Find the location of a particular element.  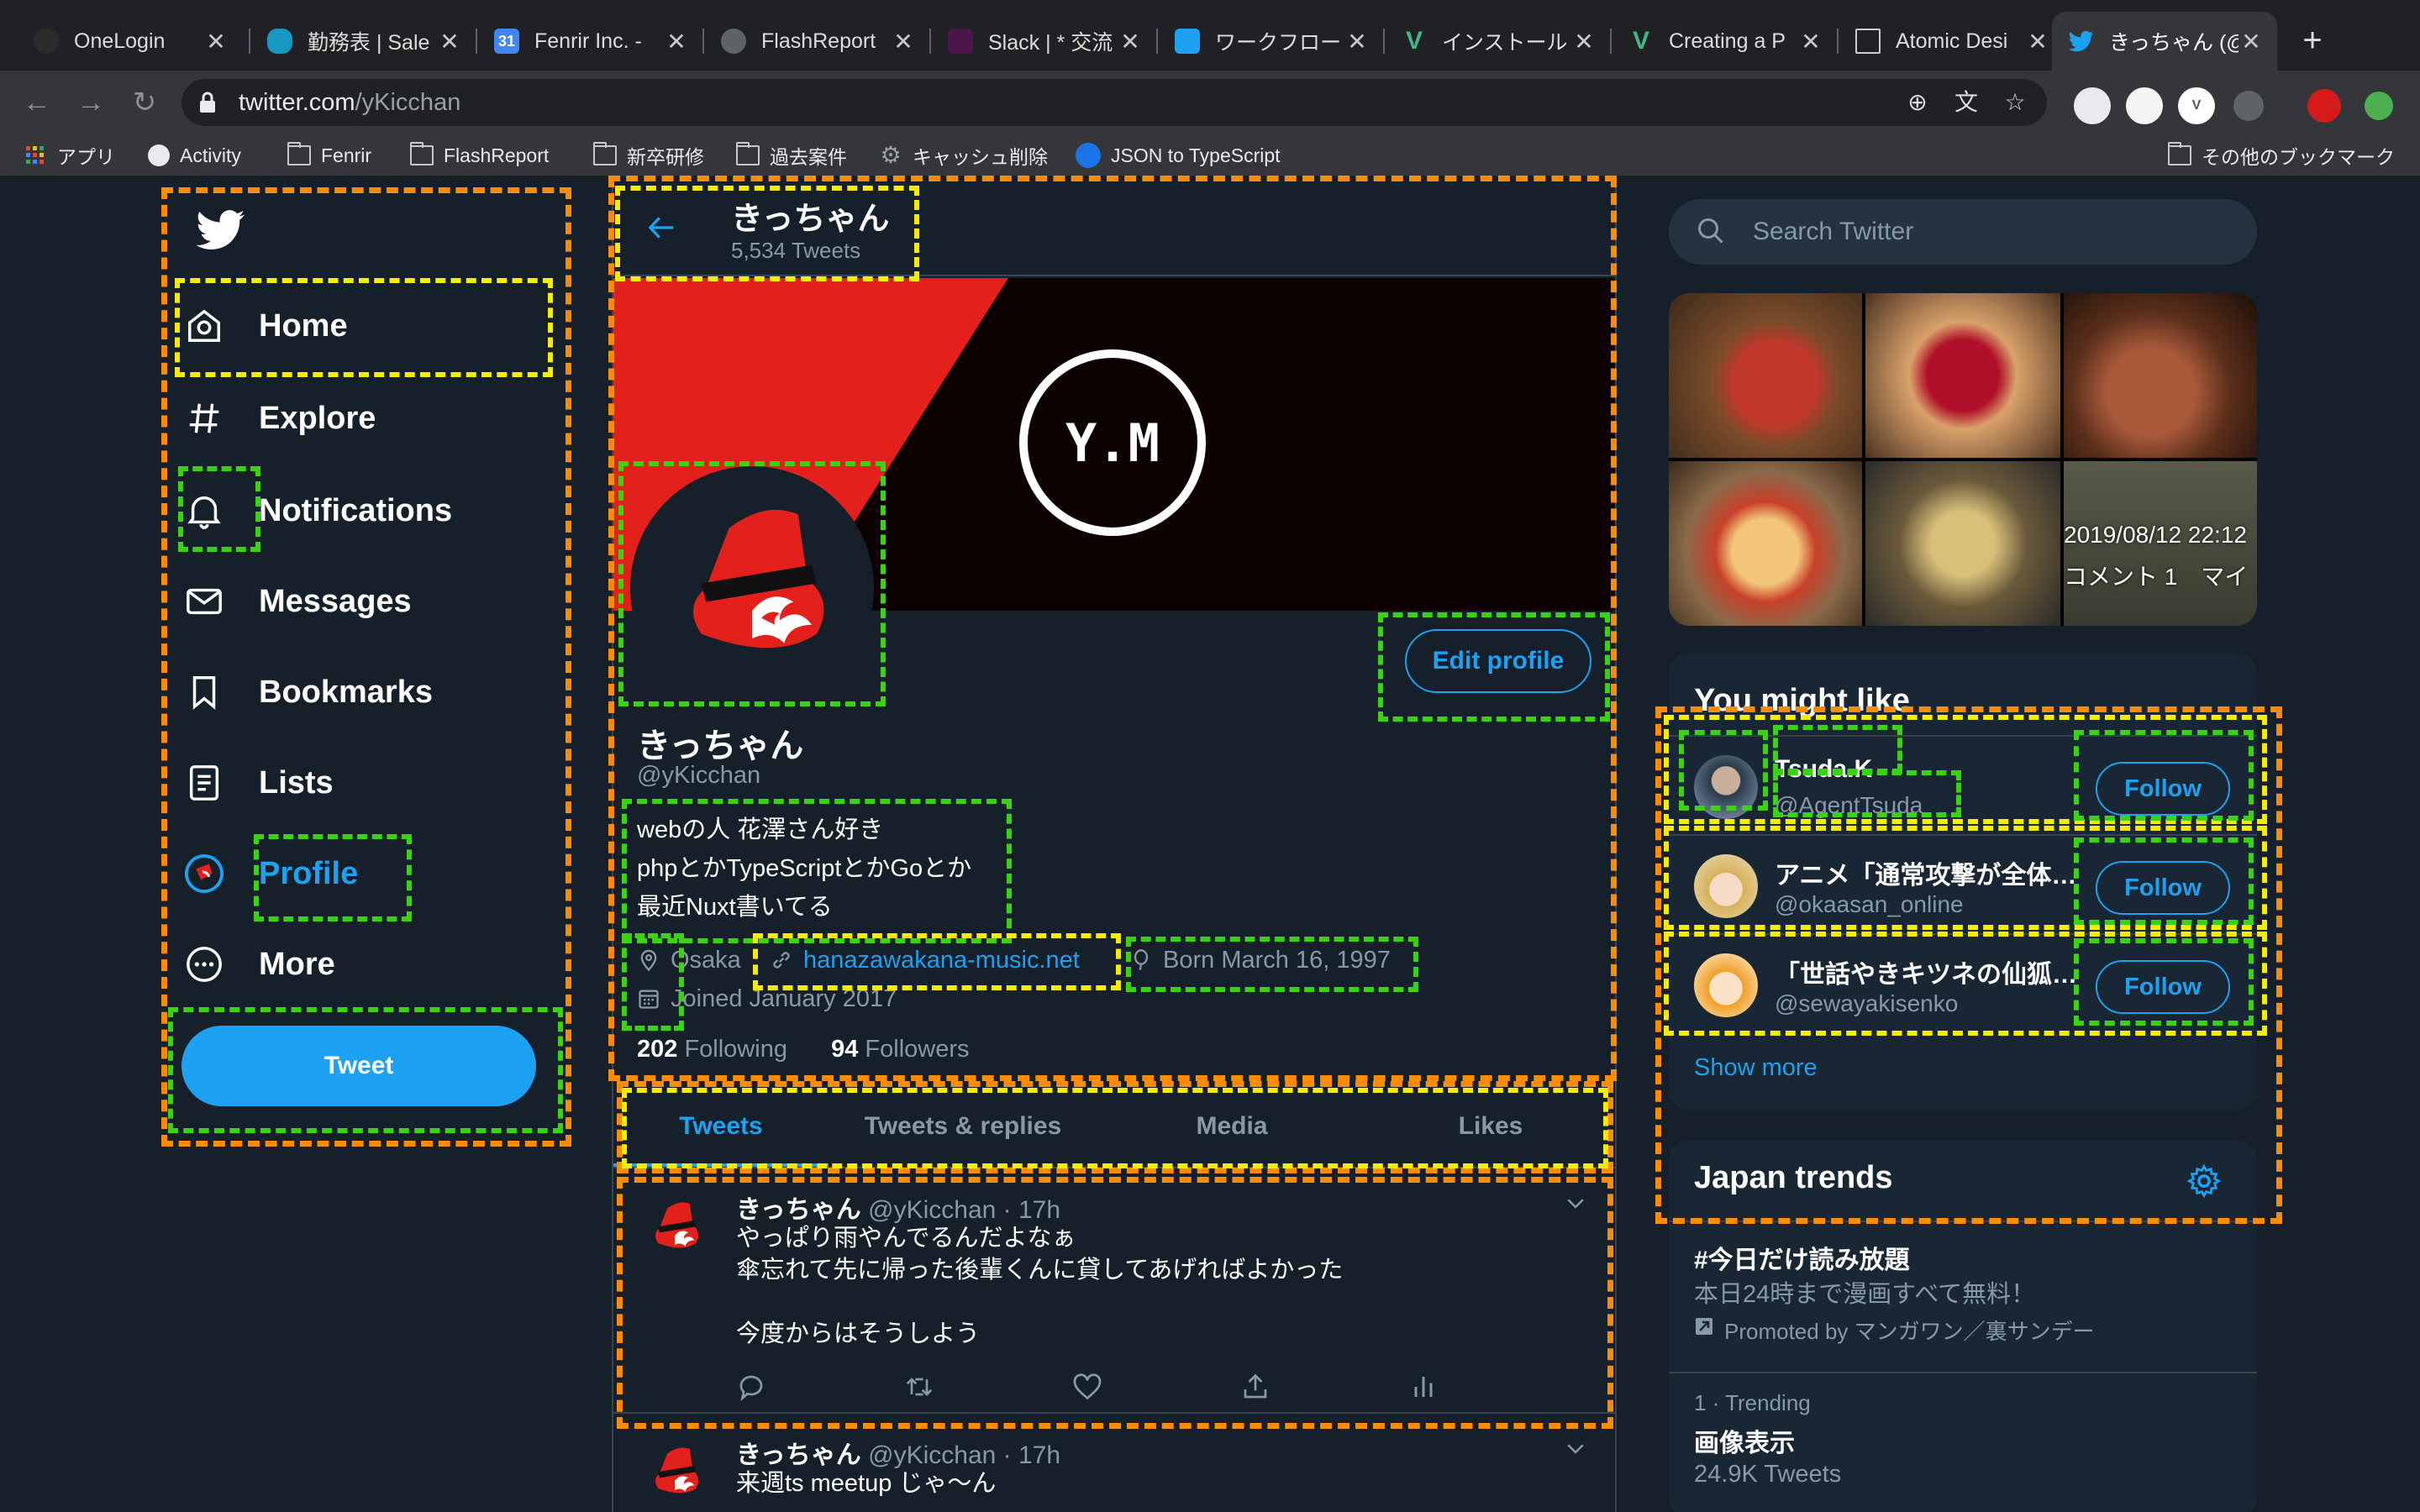

sidebar-item-bookmarks: Bookmarks is located at coordinates (309, 692).